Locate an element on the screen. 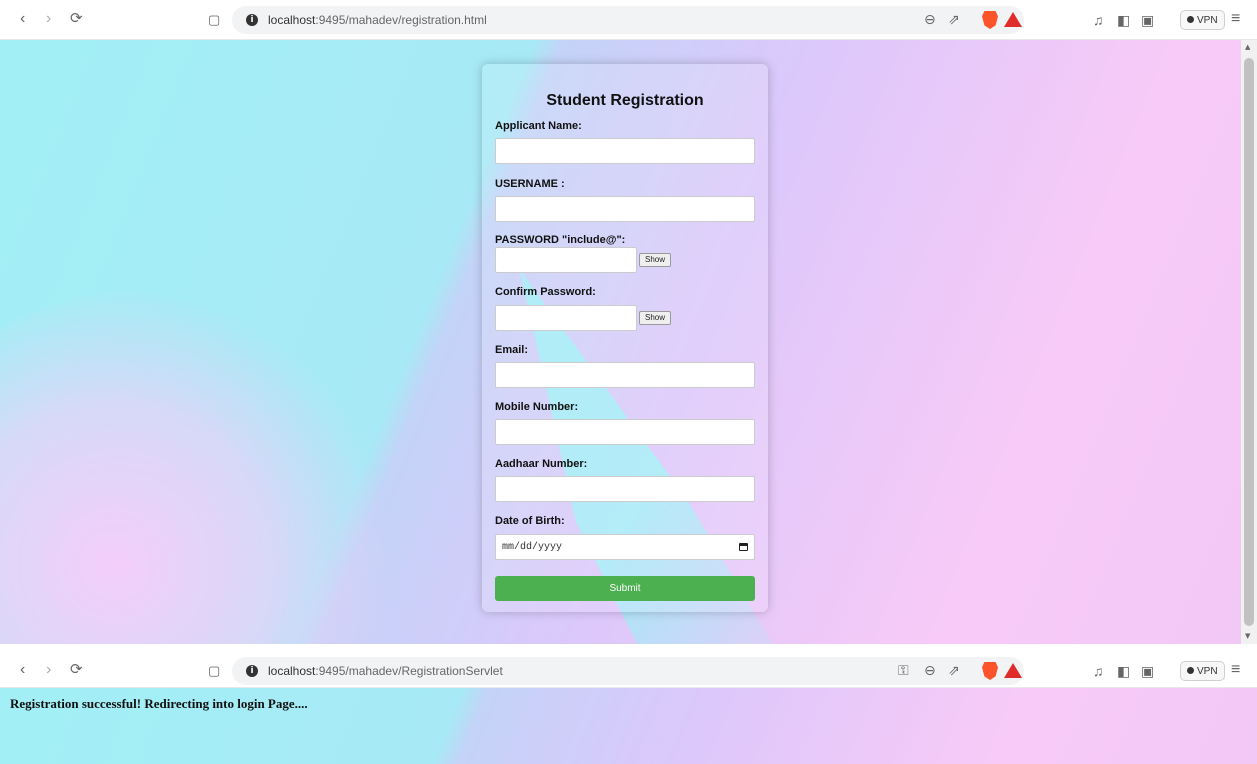 The height and width of the screenshot is (764, 1257). date-of-birth-label: Date of Birth: is located at coordinates (530, 521).